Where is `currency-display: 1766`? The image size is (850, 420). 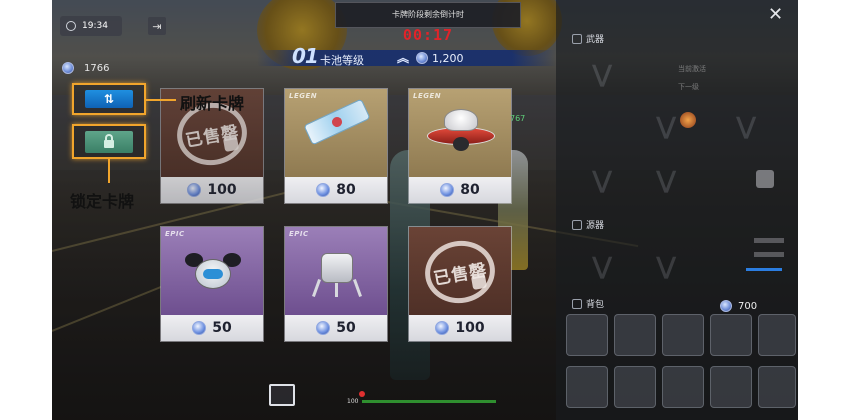 currency-display: 1766 is located at coordinates (85, 68).